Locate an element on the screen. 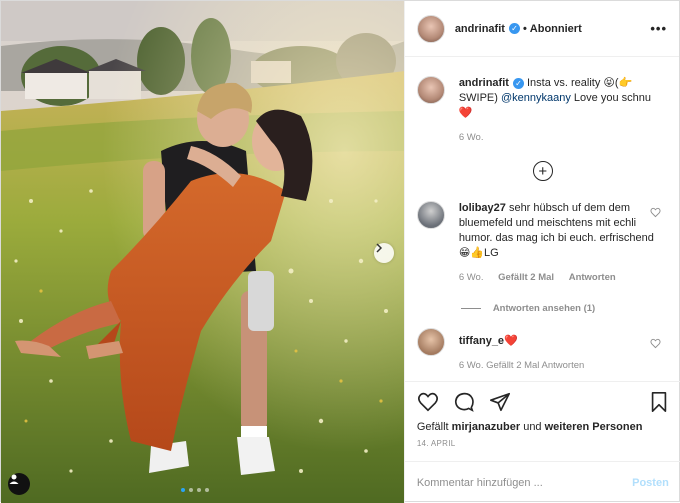 The image size is (680, 503). load-more-comments: + is located at coordinates (543, 171).